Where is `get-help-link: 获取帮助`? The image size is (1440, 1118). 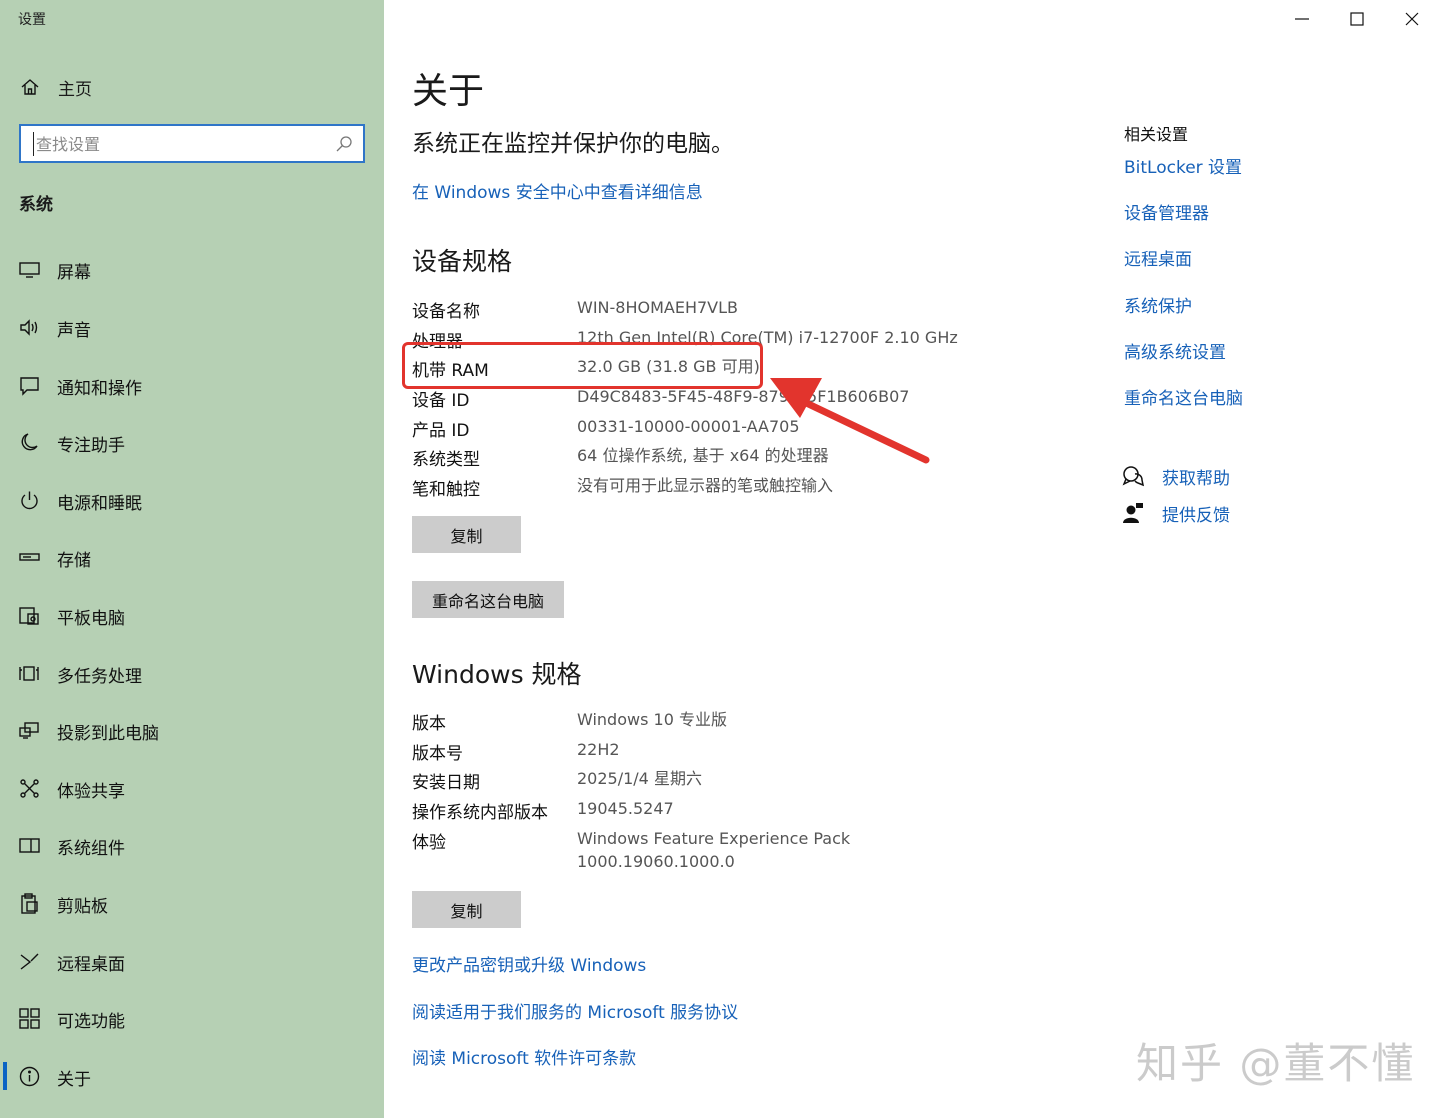
get-help-link: 获取帮助 is located at coordinates (1222, 477).